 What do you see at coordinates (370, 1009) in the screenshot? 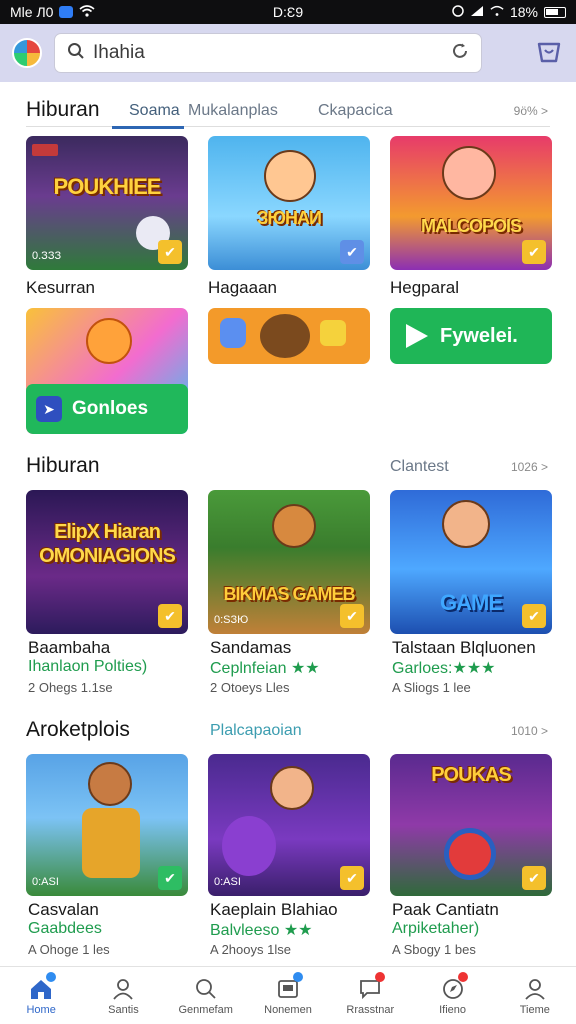
I see `nav-label: Rrasstnar` at bounding box center [370, 1009].